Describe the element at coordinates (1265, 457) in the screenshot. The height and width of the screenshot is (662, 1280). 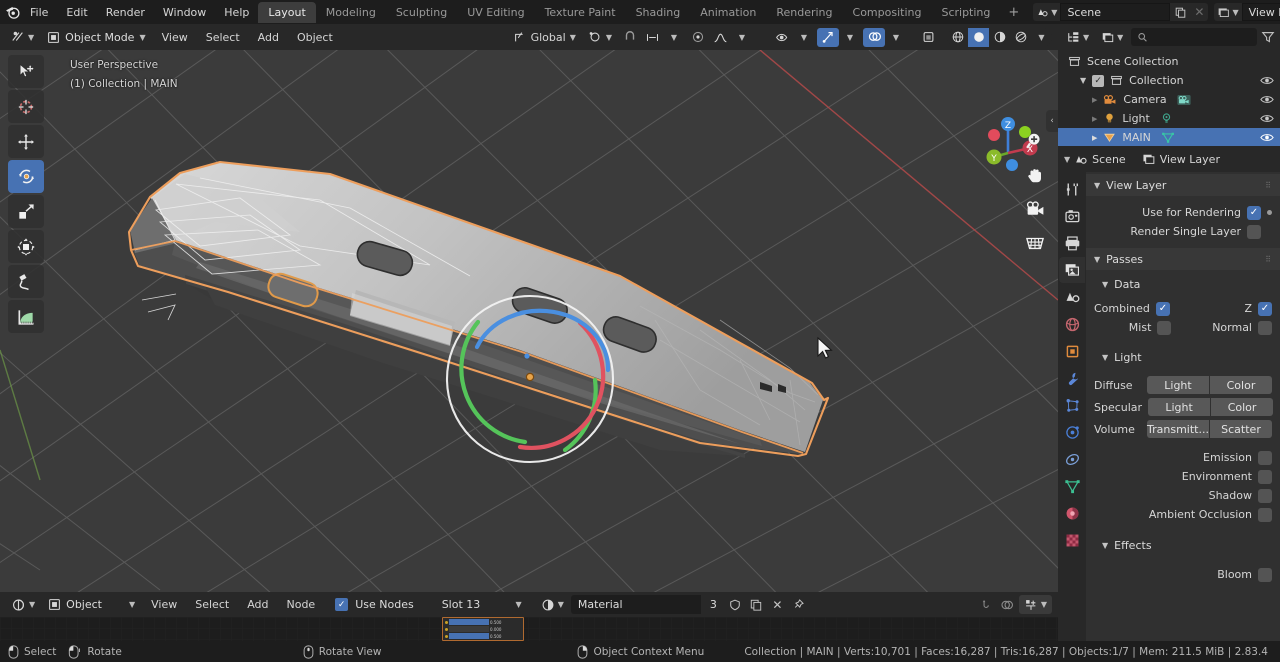
I see `emission-checkbox` at that location.